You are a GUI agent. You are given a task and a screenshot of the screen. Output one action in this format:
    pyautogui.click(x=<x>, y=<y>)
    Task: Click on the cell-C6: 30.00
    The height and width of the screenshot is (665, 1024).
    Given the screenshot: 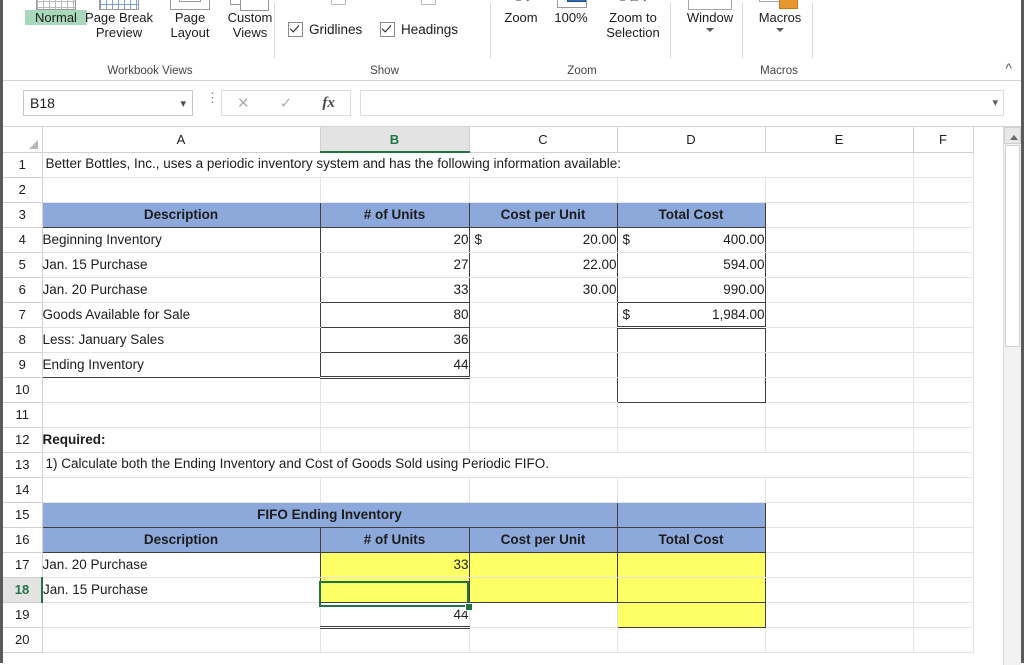 What is the action you would take?
    pyautogui.click(x=543, y=290)
    